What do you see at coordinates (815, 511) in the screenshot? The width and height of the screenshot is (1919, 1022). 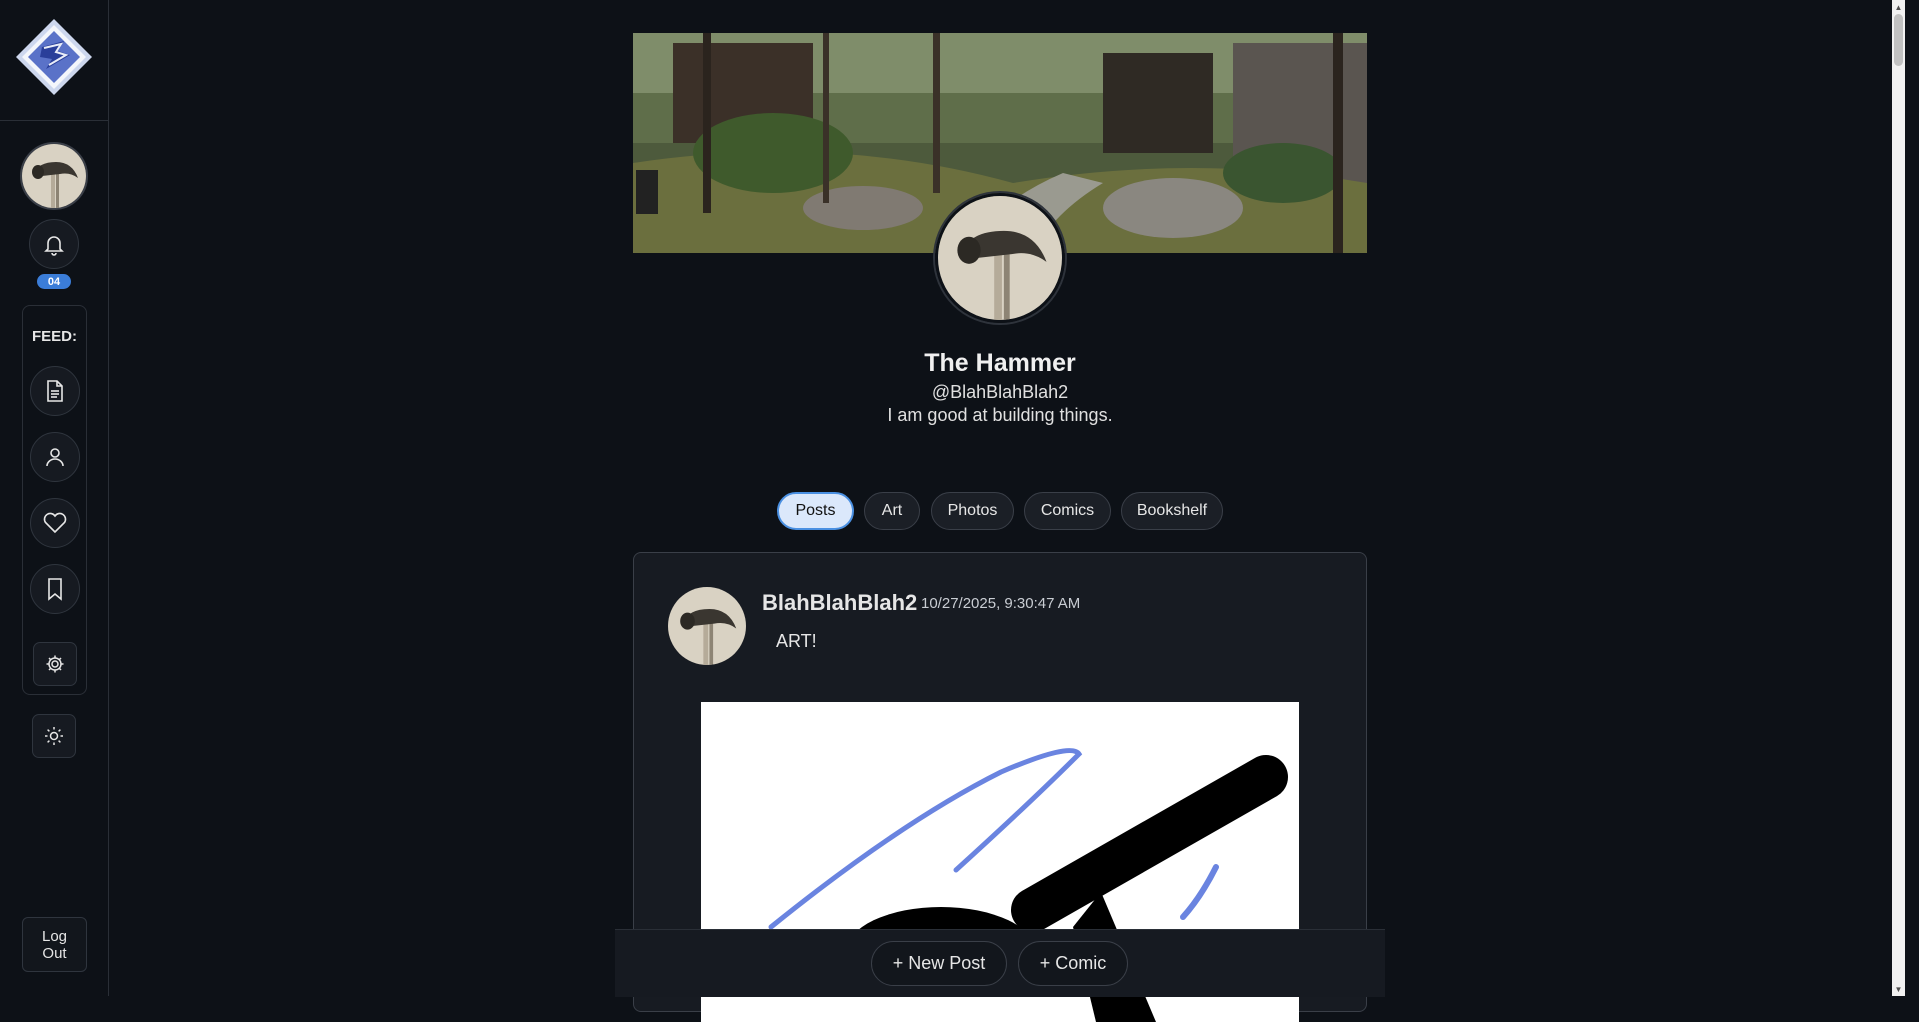 I see `tab-posts: Posts` at bounding box center [815, 511].